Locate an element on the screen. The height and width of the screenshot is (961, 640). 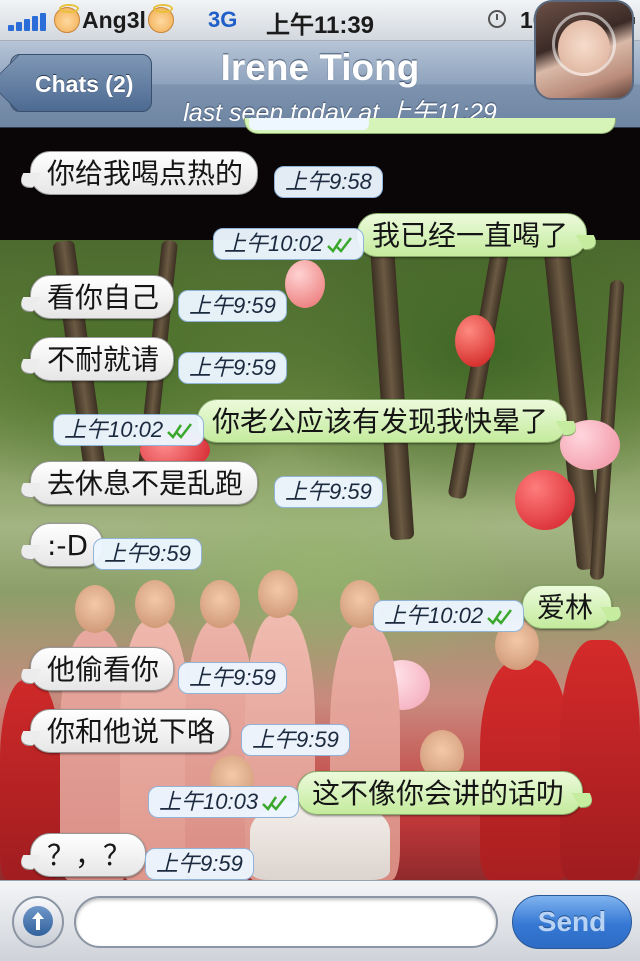
message-incoming: 去休息不是乱跑 is located at coordinates (144, 483).